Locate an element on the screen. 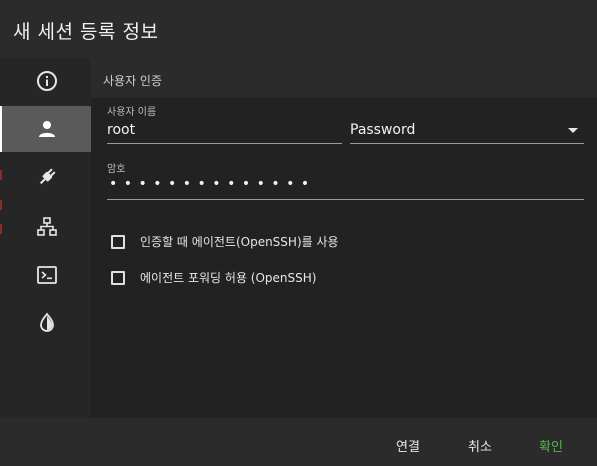  username-underline is located at coordinates (224, 143).